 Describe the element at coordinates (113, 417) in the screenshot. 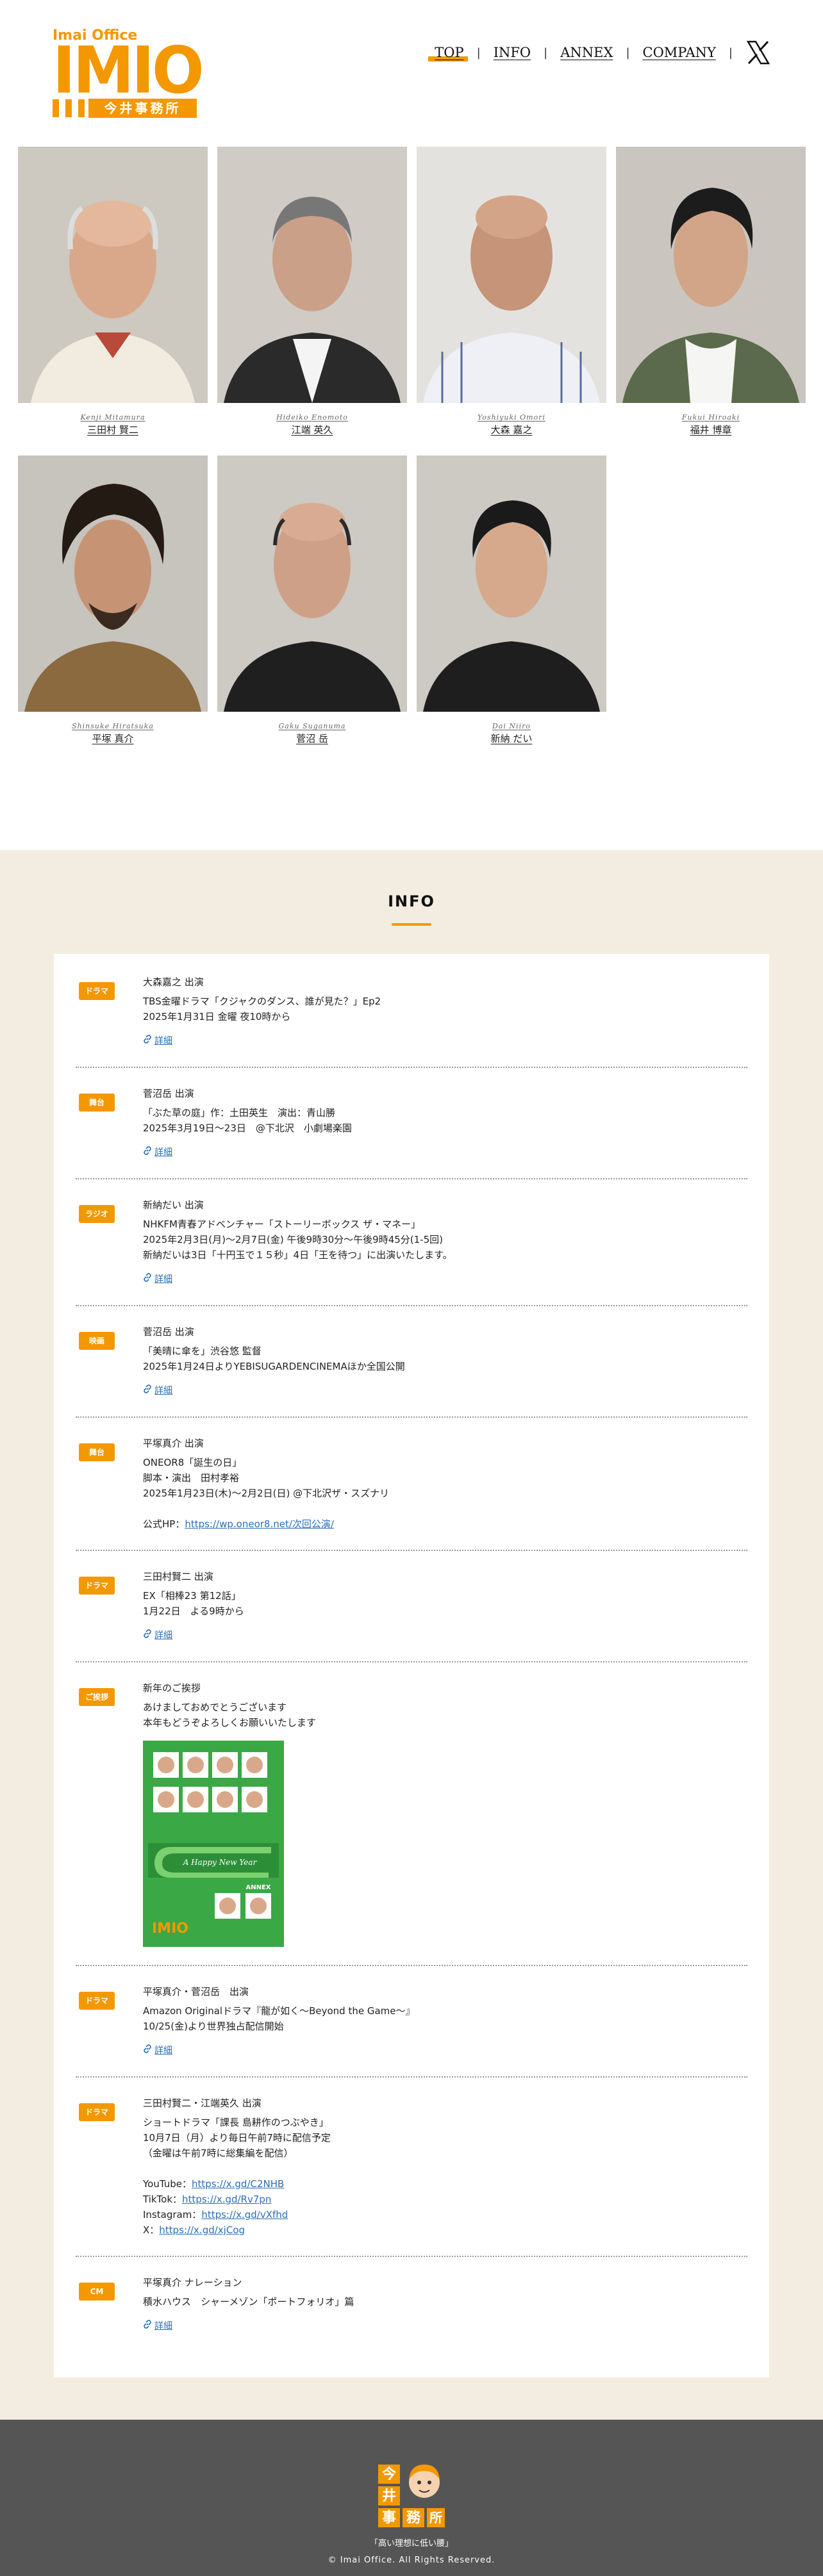

I see `talent-roman-name: Kenji Mitamura` at that location.